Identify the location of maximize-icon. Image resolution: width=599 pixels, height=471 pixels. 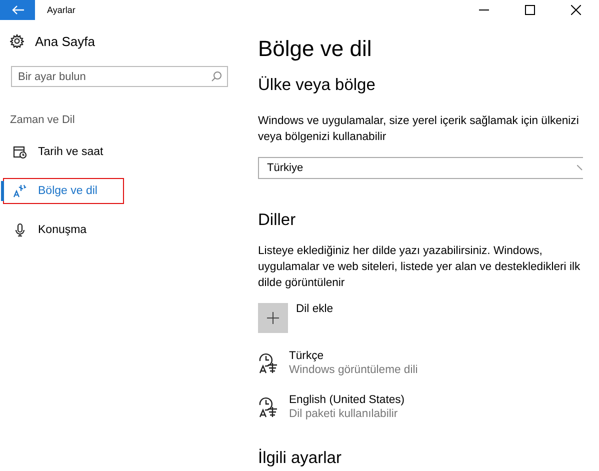
(530, 10).